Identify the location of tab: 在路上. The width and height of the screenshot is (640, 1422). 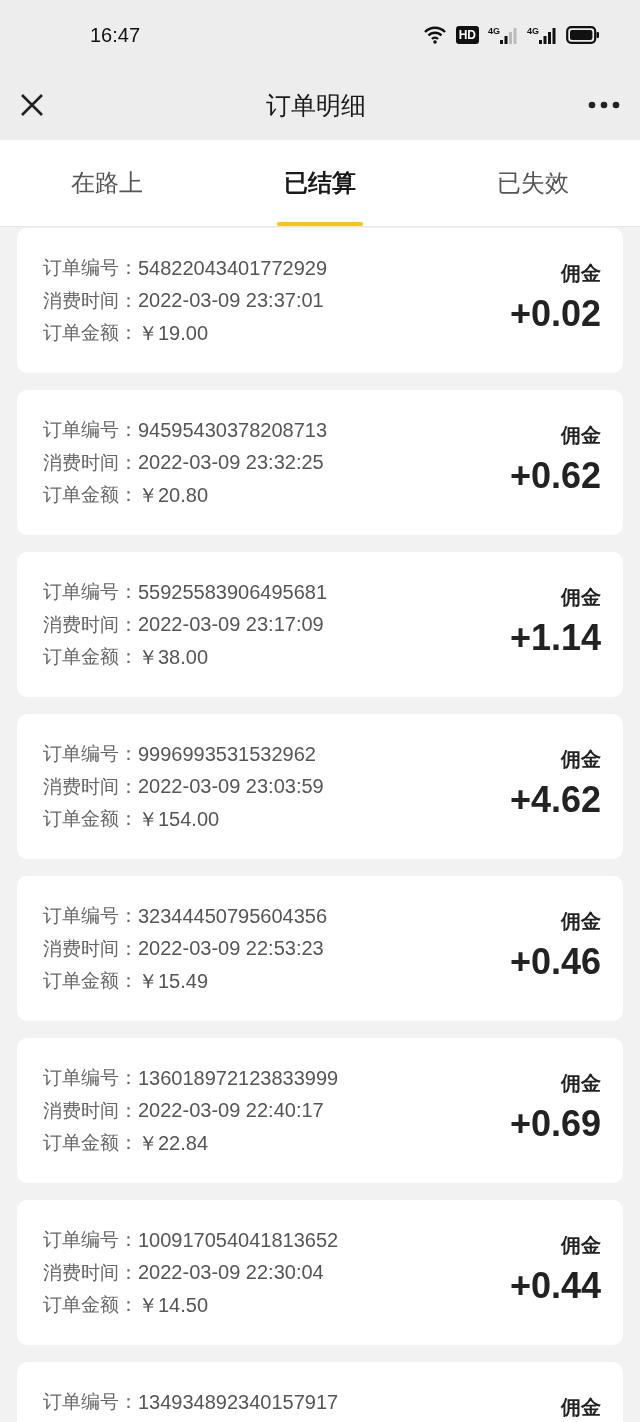
(107, 183).